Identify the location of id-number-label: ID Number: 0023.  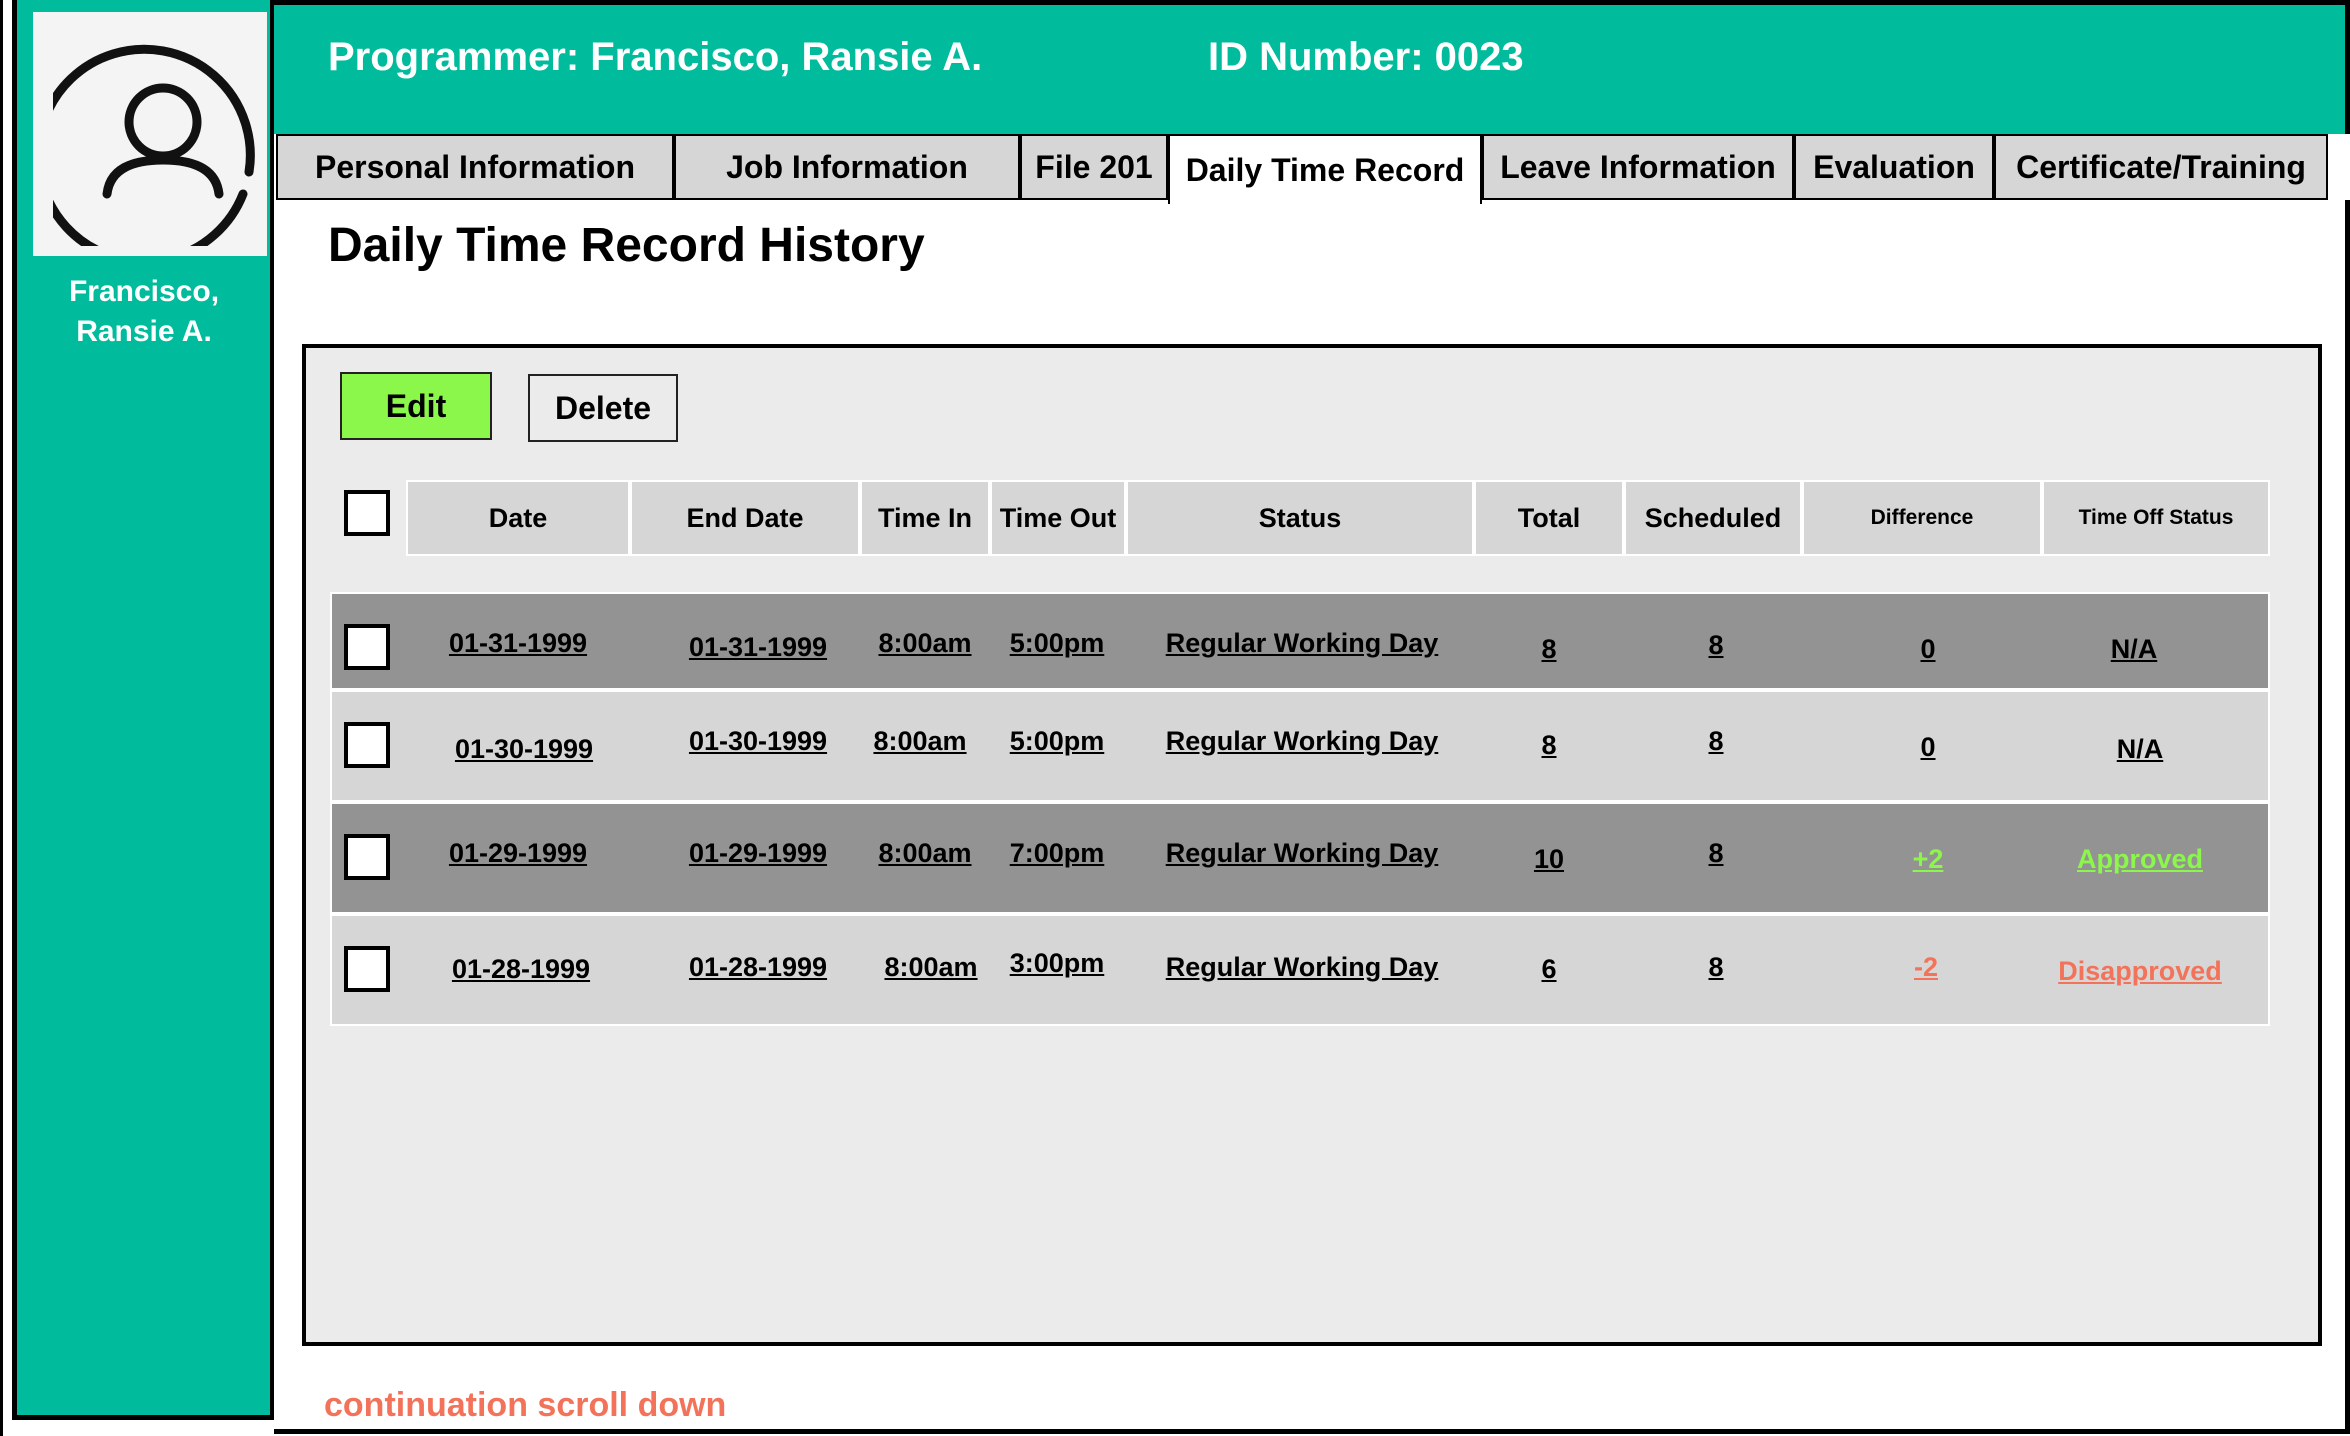
(1366, 57).